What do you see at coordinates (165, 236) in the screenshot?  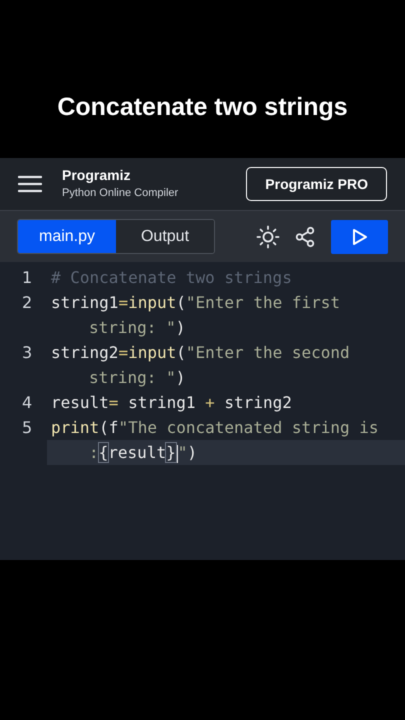 I see `editor-tab: Output` at bounding box center [165, 236].